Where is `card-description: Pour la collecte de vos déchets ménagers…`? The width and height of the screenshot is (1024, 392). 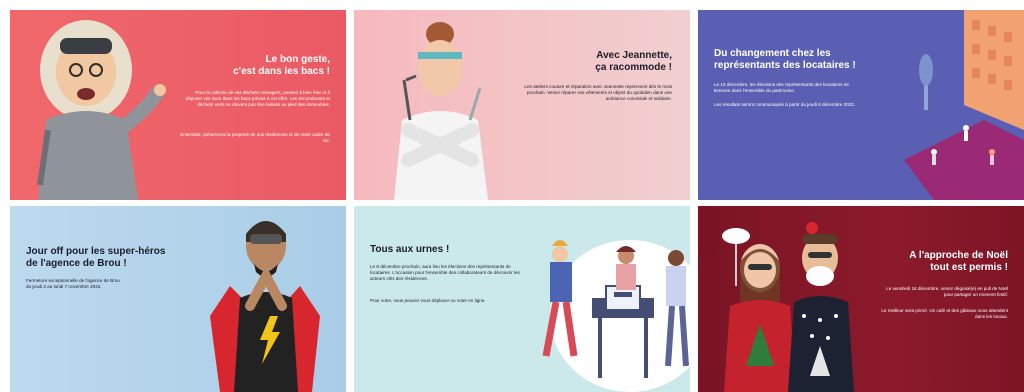 card-description: Pour la collecte de vos déchets ménagers… is located at coordinates (257, 98).